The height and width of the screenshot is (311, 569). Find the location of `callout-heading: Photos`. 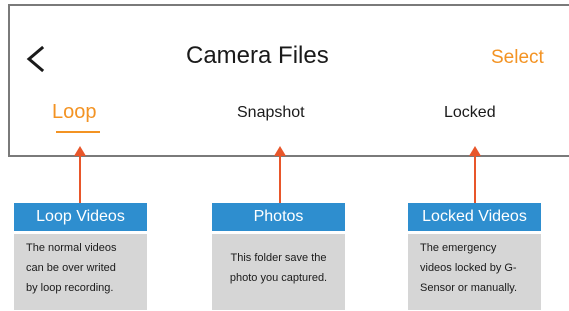

callout-heading: Photos is located at coordinates (278, 217).